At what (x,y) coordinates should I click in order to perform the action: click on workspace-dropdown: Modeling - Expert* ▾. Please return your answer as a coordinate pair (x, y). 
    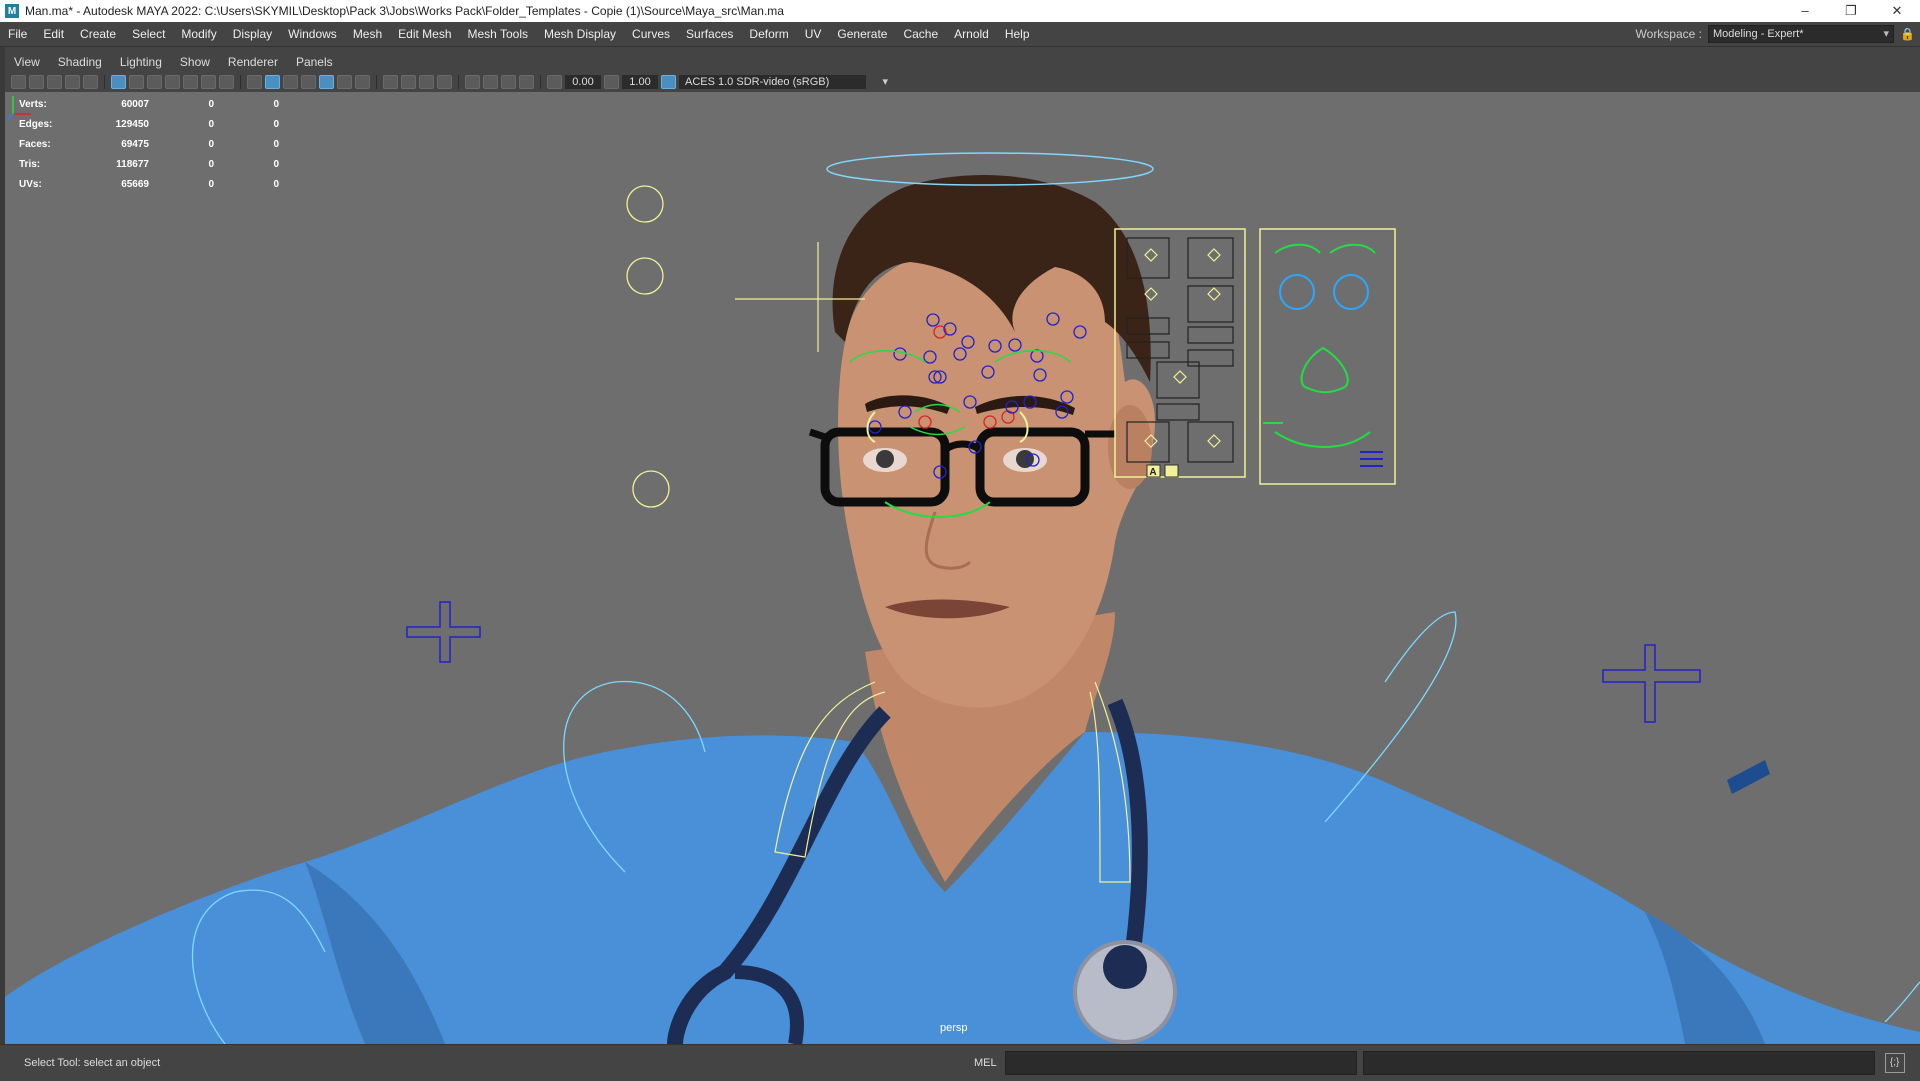
    Looking at the image, I should click on (1801, 34).